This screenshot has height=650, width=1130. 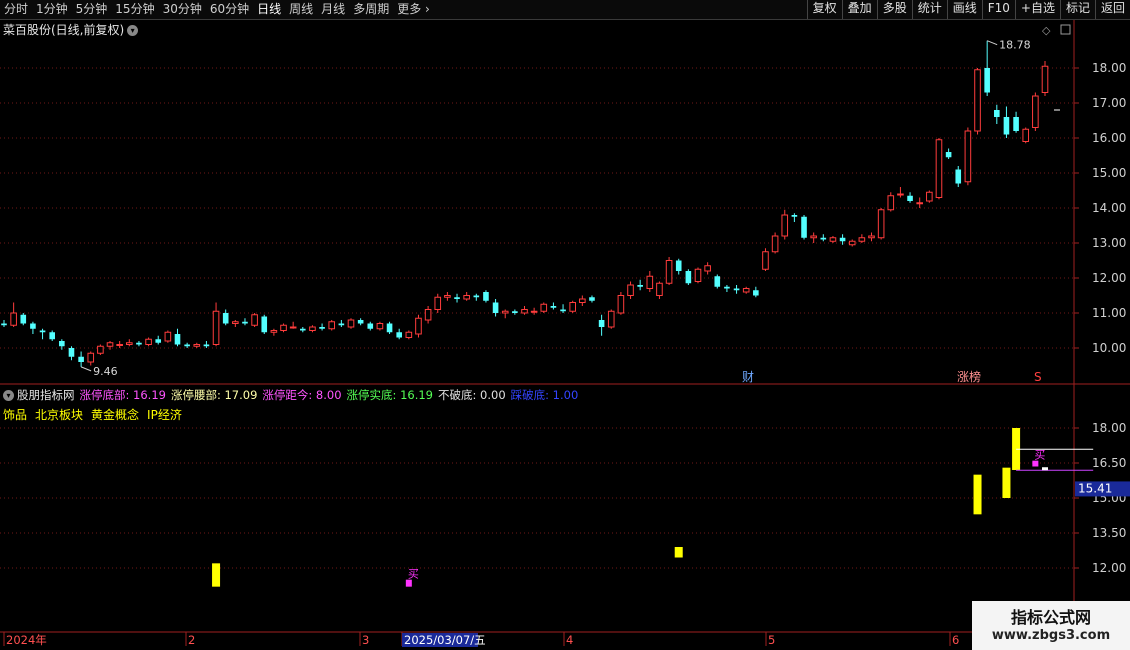 What do you see at coordinates (408, 583) in the screenshot?
I see `buy-marker` at bounding box center [408, 583].